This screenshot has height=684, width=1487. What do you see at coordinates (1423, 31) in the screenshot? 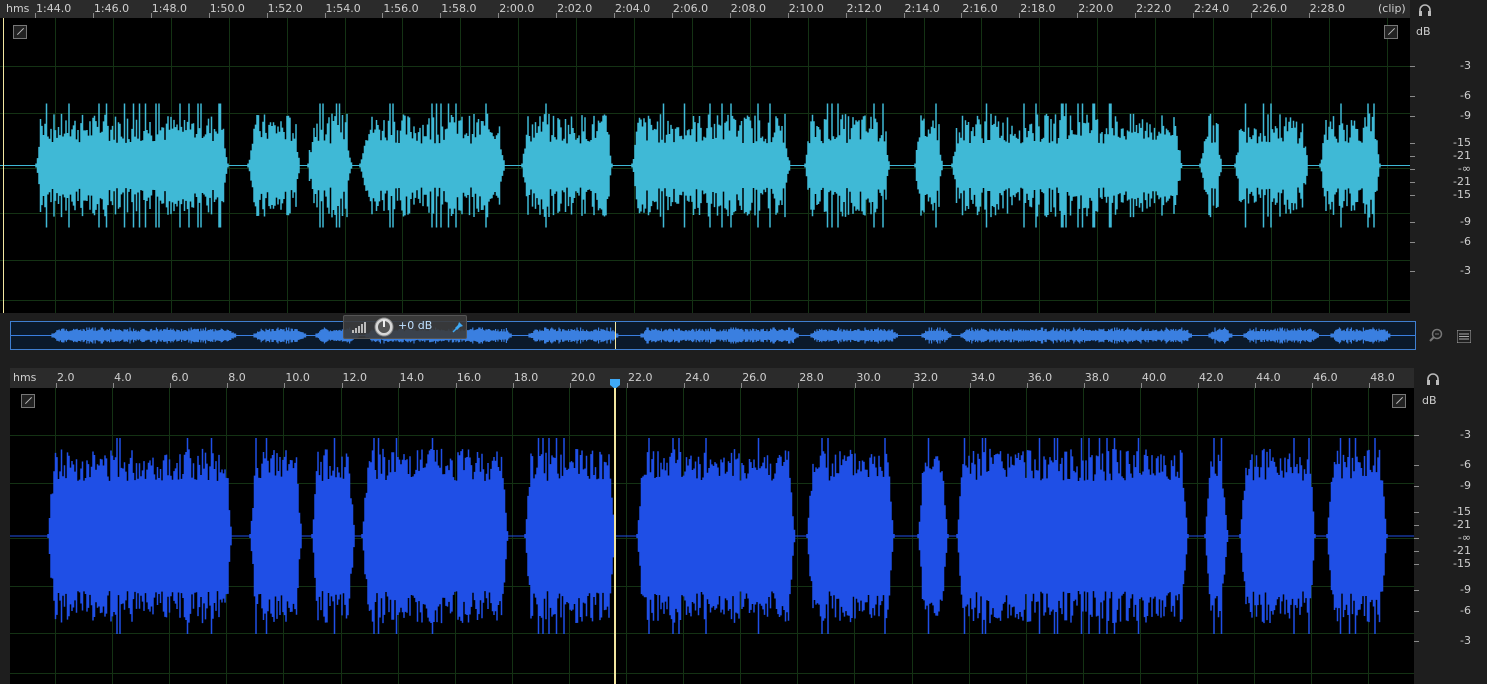
I see `top-db-unit: dB` at bounding box center [1423, 31].